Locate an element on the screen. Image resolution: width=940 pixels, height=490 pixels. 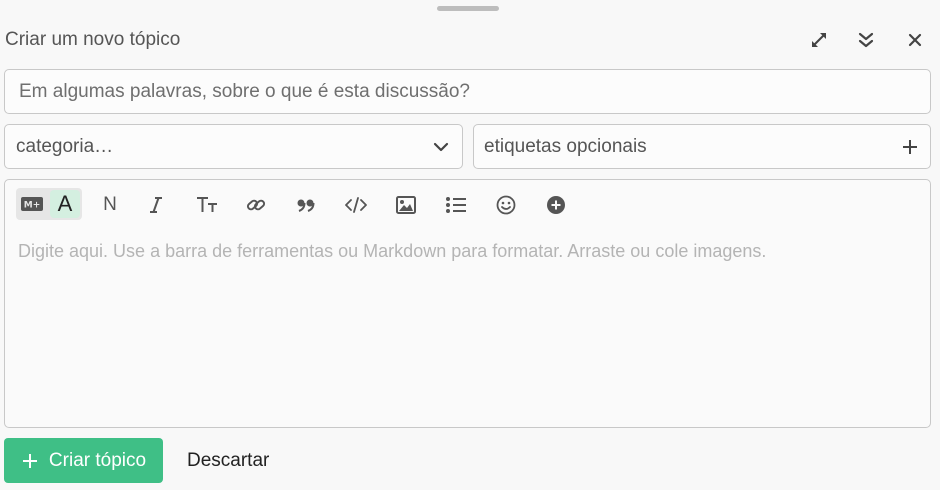
italic-icon is located at coordinates (156, 205).